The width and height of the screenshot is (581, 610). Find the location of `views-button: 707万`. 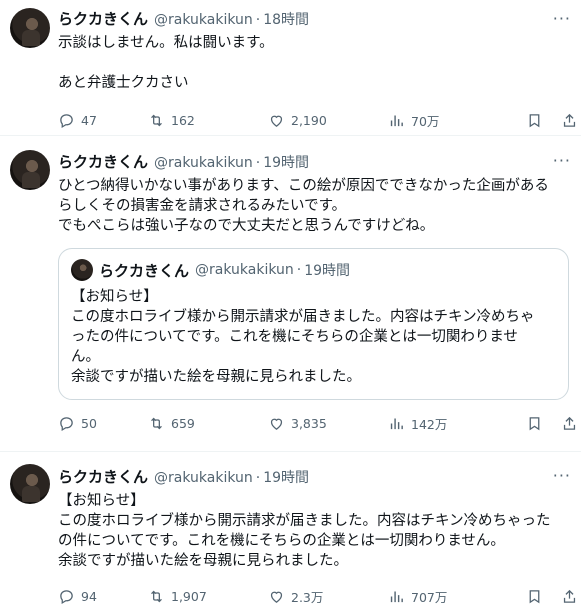

views-button: 707万 is located at coordinates (451, 596).